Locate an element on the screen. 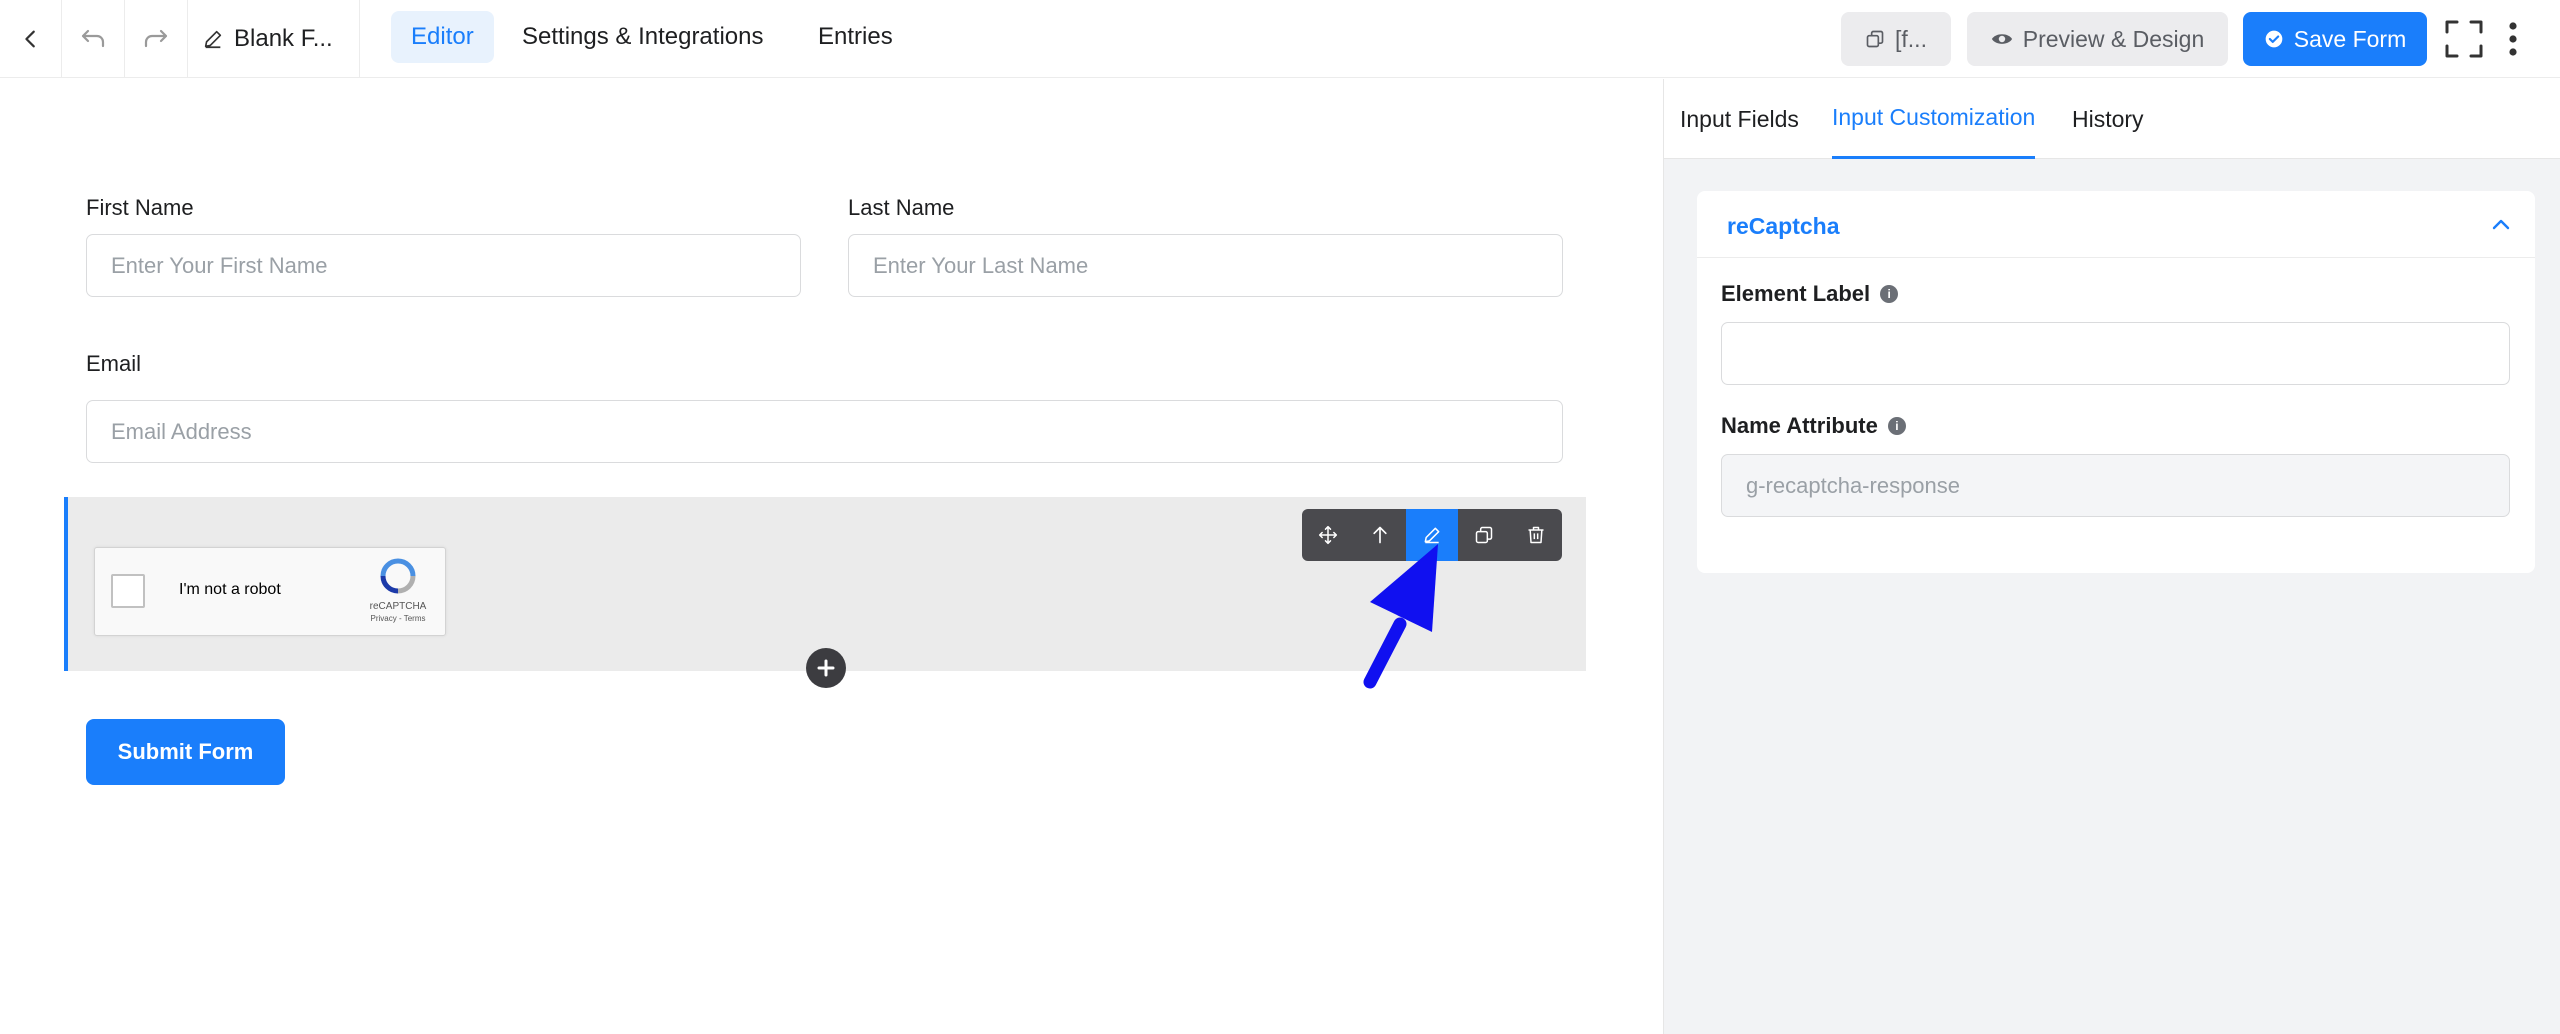  element-label-input is located at coordinates (2115, 353).